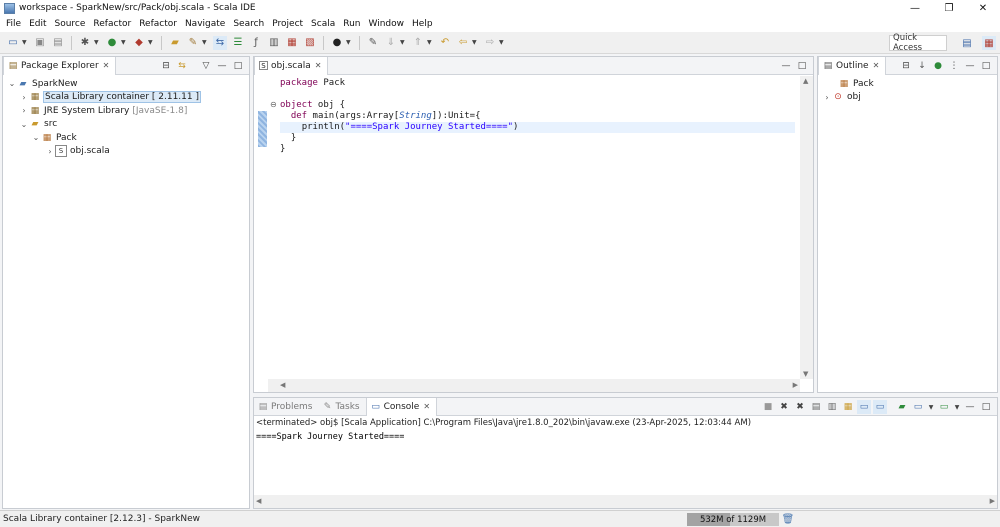 This screenshot has width=1000, height=527. Describe the element at coordinates (287, 24) in the screenshot. I see `menu-project: Project` at that location.